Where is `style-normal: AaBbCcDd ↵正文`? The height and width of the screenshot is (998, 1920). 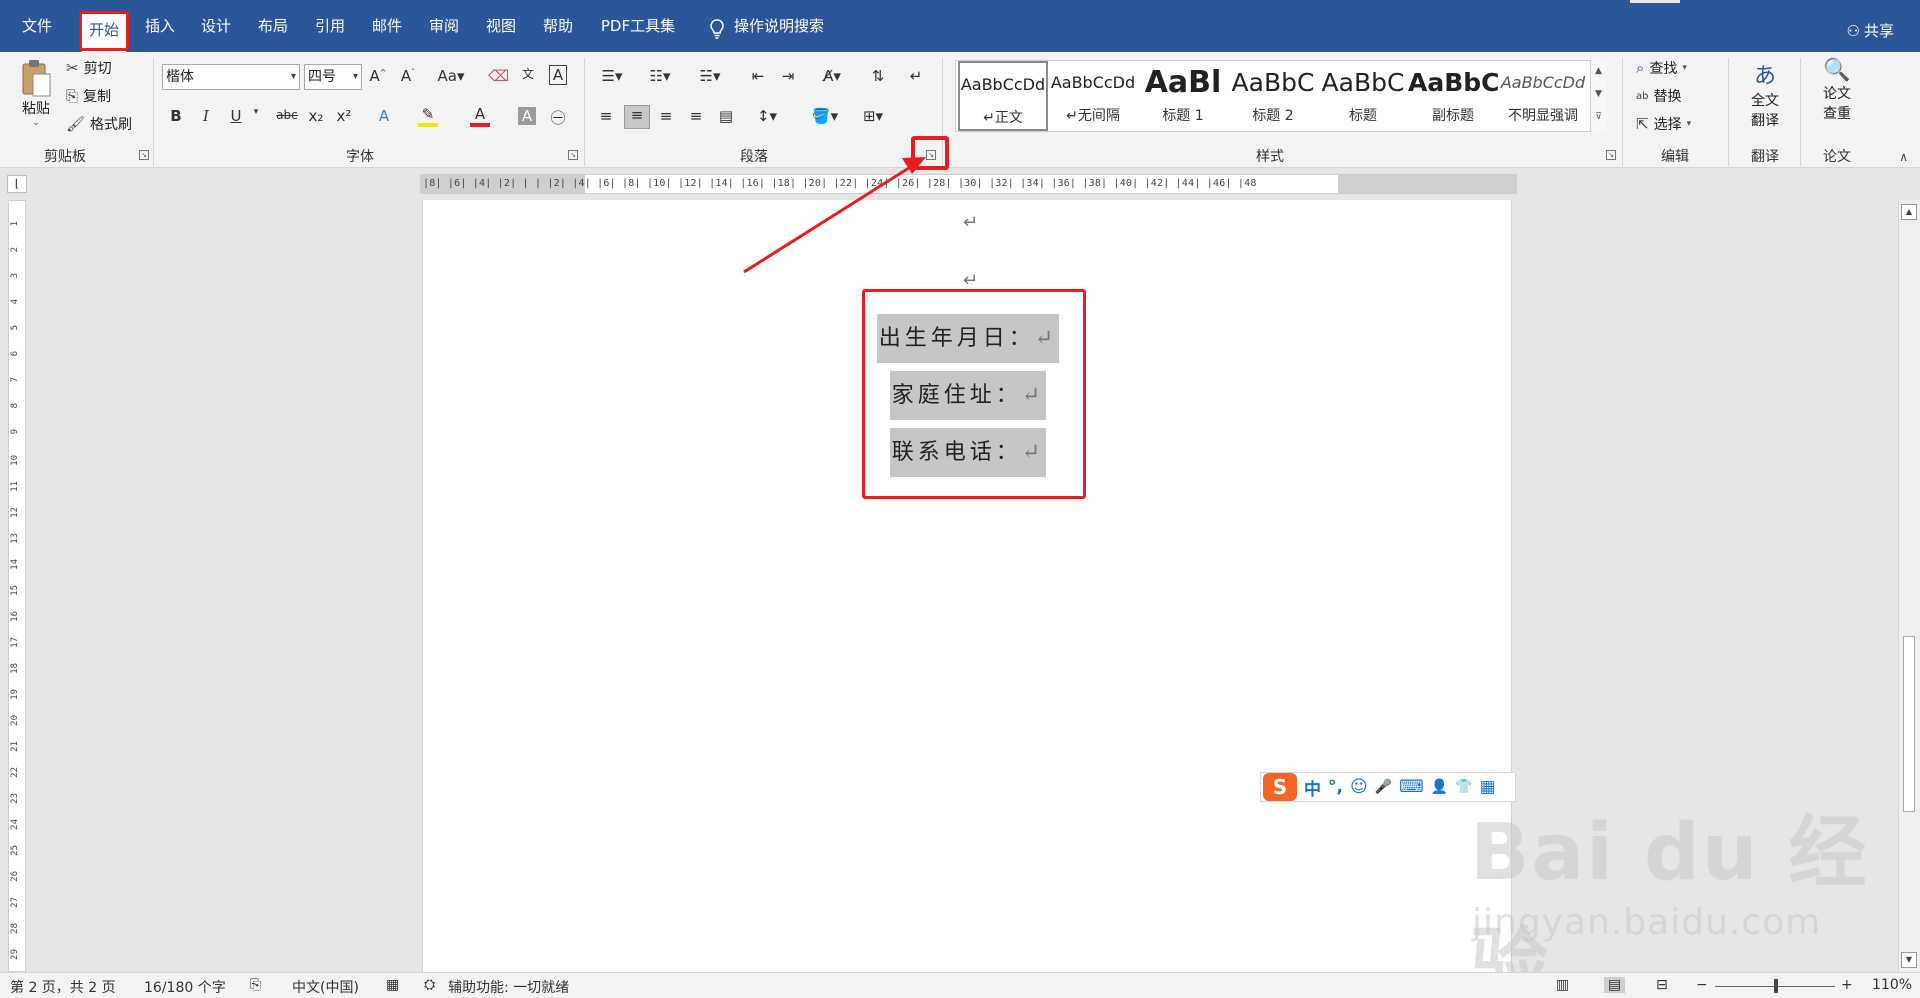
style-normal: AaBbCcDd ↵正文 is located at coordinates (1003, 96).